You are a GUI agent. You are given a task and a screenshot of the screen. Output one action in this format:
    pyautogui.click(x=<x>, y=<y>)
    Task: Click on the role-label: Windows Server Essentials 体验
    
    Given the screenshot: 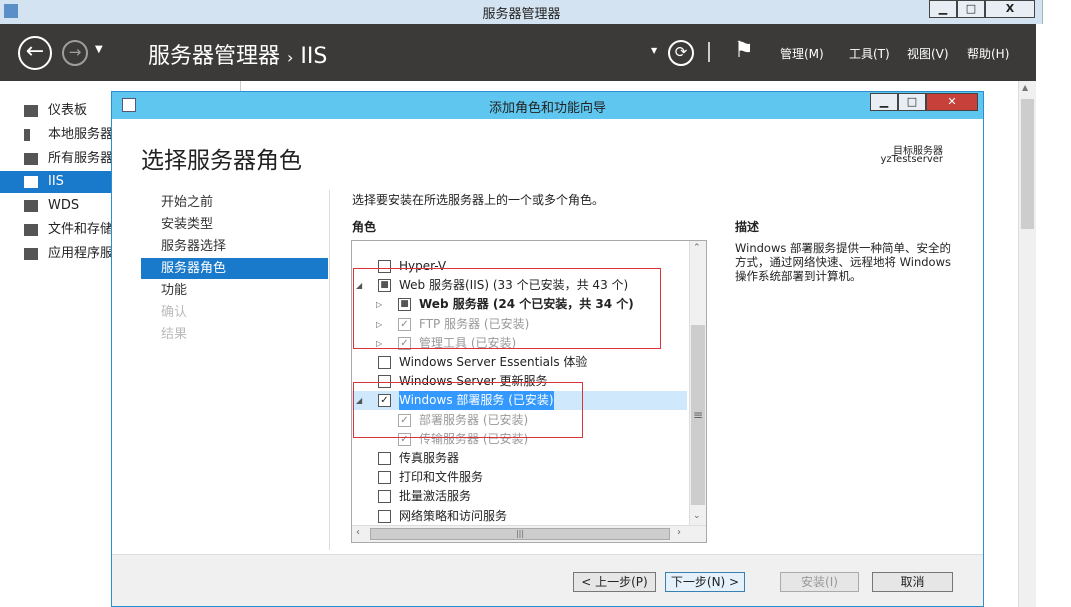 What is the action you would take?
    pyautogui.click(x=493, y=362)
    